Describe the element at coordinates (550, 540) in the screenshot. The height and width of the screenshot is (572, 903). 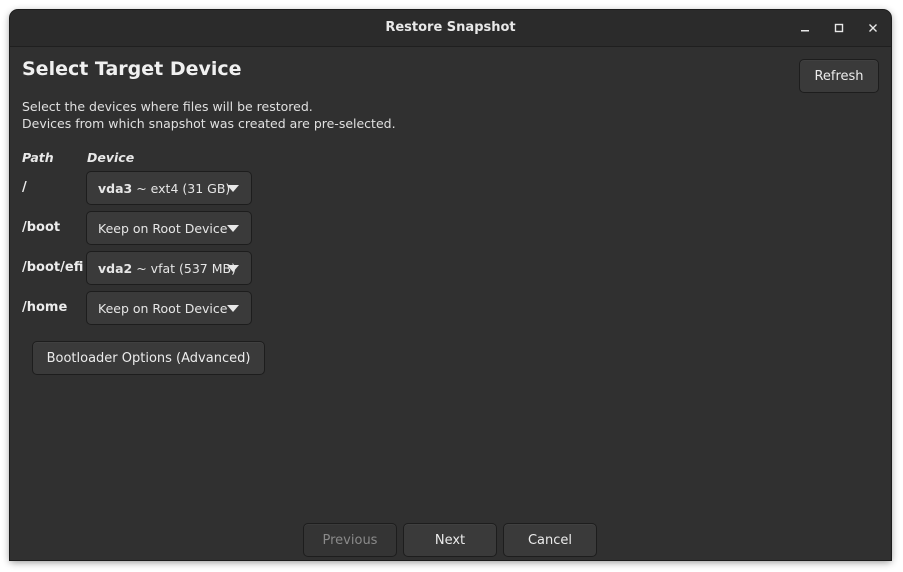
I see `cancel-button: Cancel` at that location.